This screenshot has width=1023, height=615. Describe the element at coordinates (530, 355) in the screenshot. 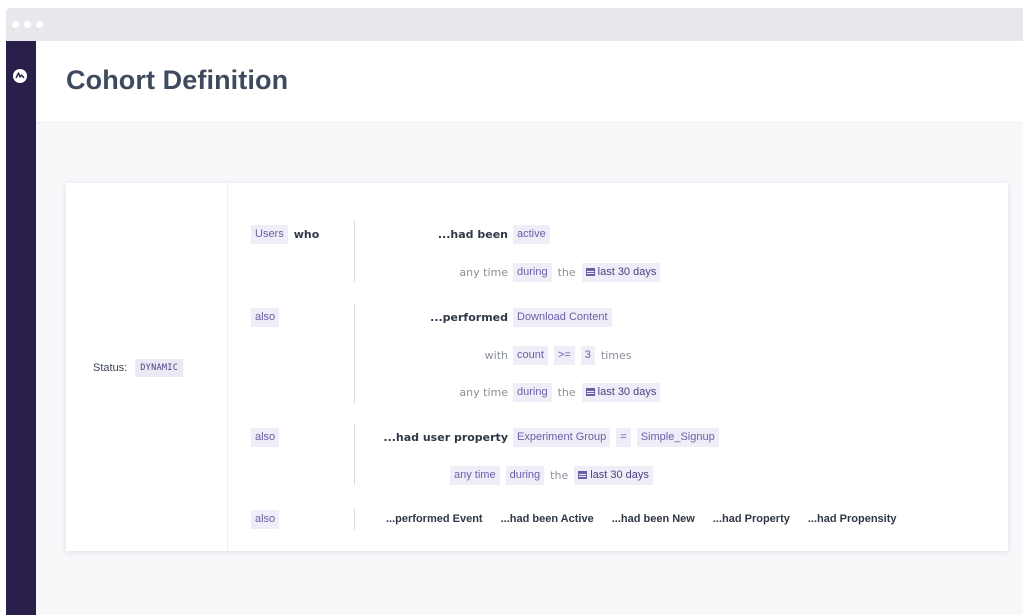

I see `count-chip: count` at that location.